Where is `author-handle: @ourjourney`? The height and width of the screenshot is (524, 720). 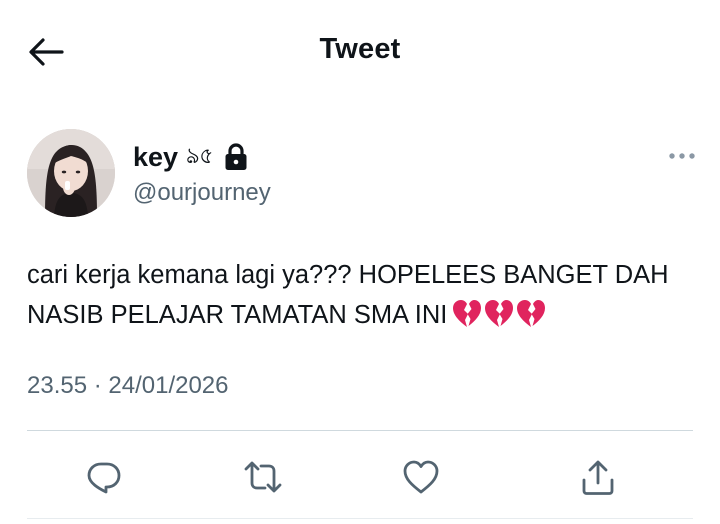
author-handle: @ourjourney is located at coordinates (202, 193).